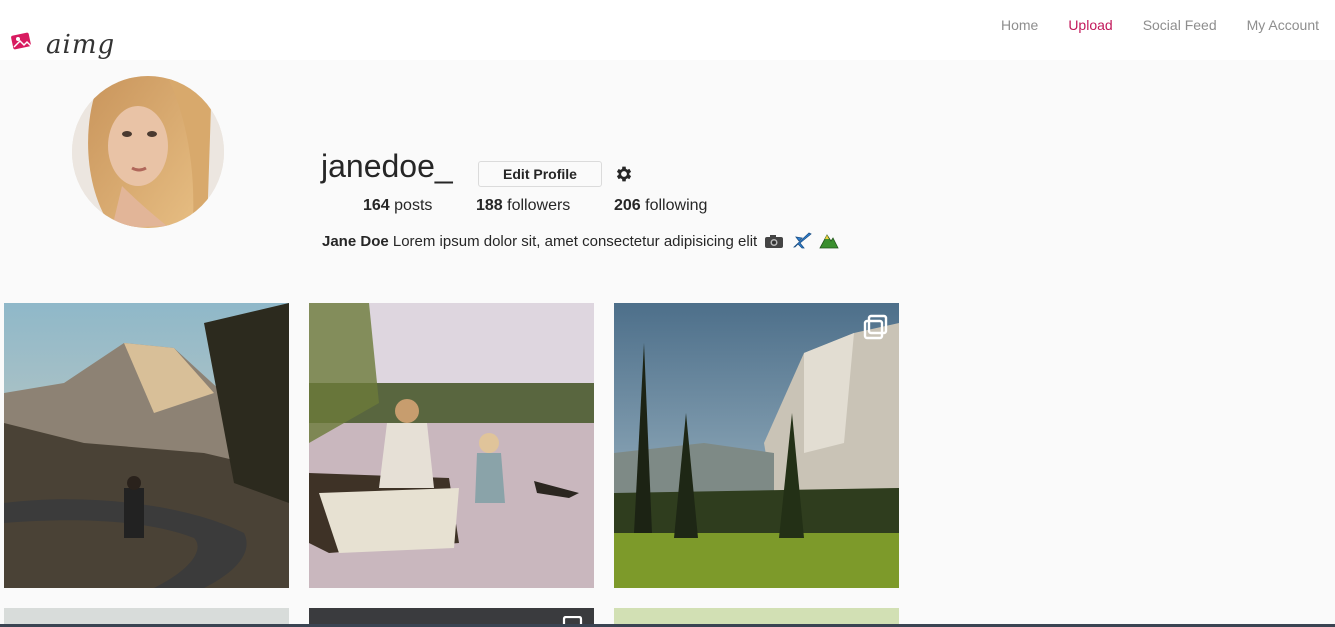  What do you see at coordinates (667, 30) in the screenshot?
I see `top-navigation-bar: aimg Home Upload Social Feed My Account` at bounding box center [667, 30].